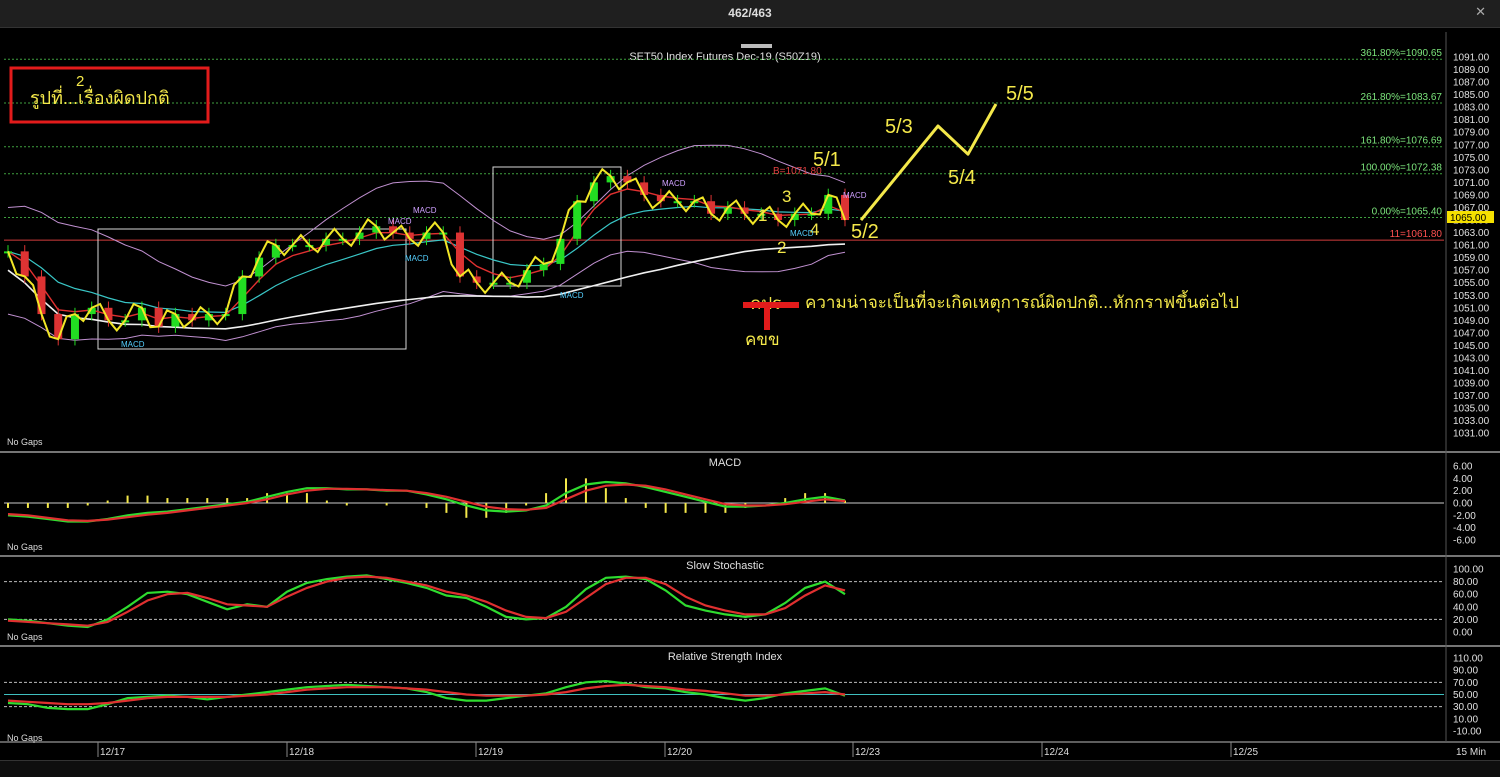 The width and height of the screenshot is (1500, 777). I want to click on wave-label-5-4: 5/4, so click(962, 178).